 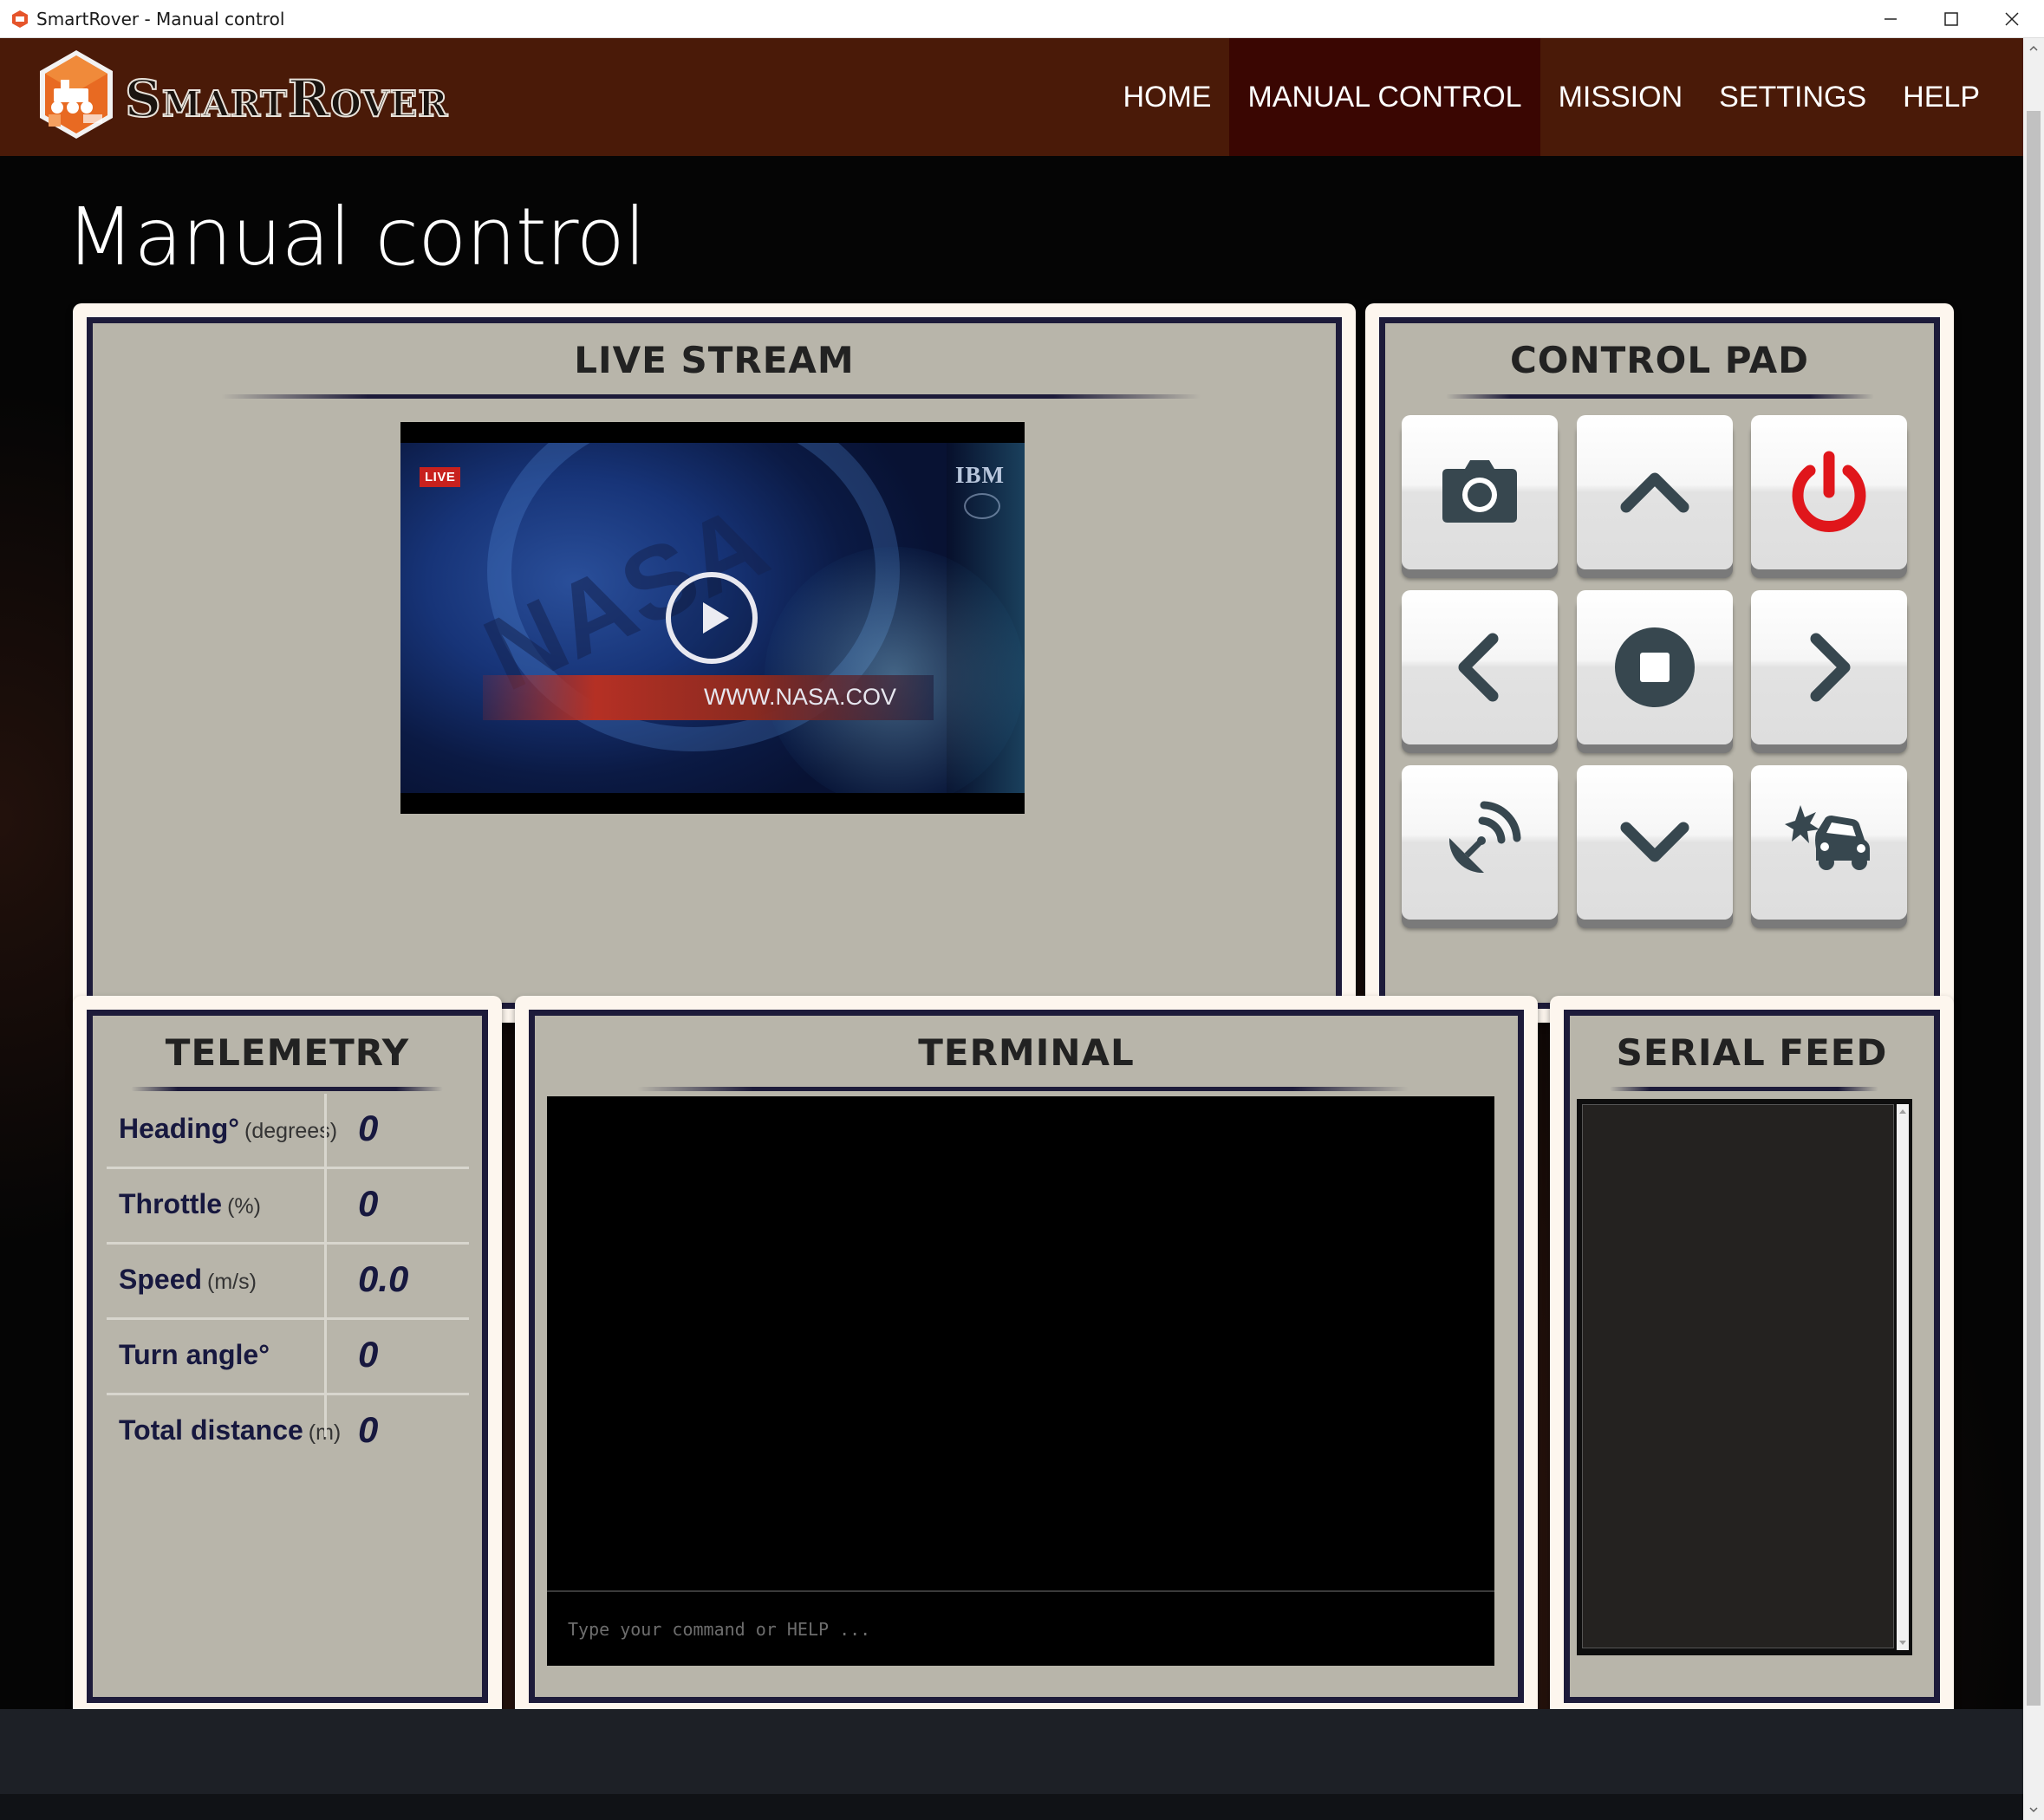 I want to click on play-icon, so click(x=711, y=618).